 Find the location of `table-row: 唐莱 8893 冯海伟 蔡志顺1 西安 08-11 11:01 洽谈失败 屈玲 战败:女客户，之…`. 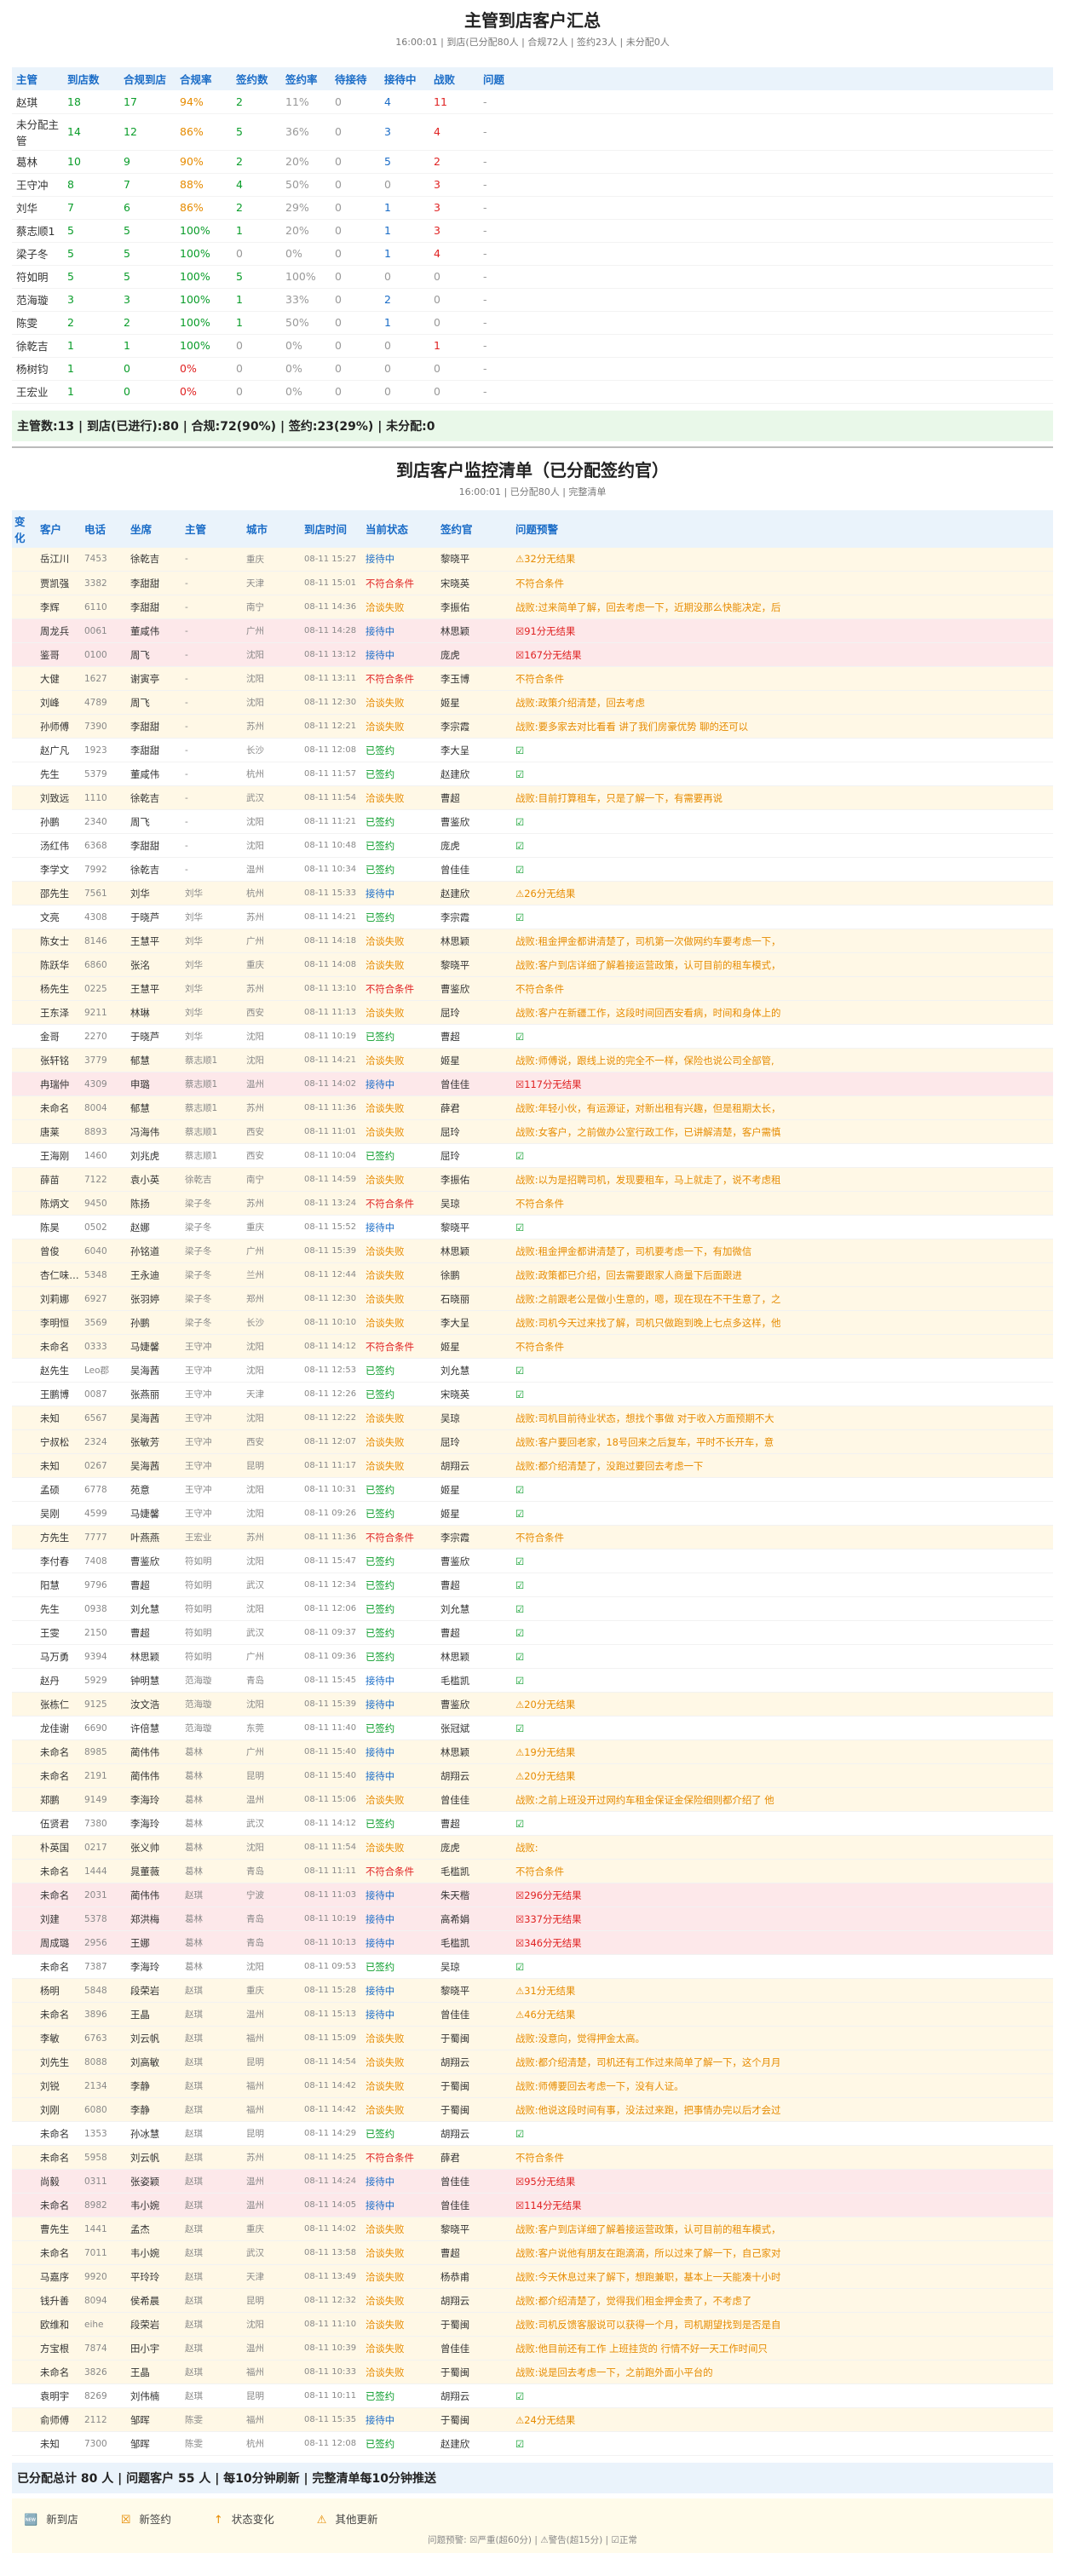

table-row: 唐莱 8893 冯海伟 蔡志顺1 西安 08-11 11:01 洽谈失败 屈玲 战败:女客户，之… is located at coordinates (532, 1131).